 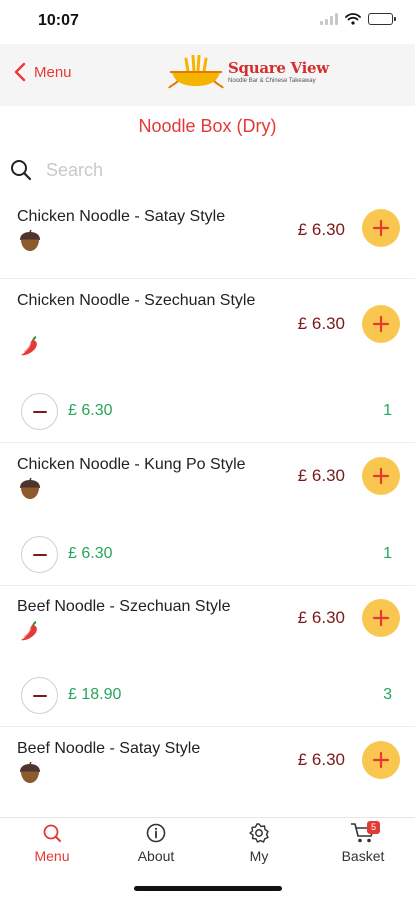 What do you see at coordinates (259, 856) in the screenshot?
I see `tab-label: My` at bounding box center [259, 856].